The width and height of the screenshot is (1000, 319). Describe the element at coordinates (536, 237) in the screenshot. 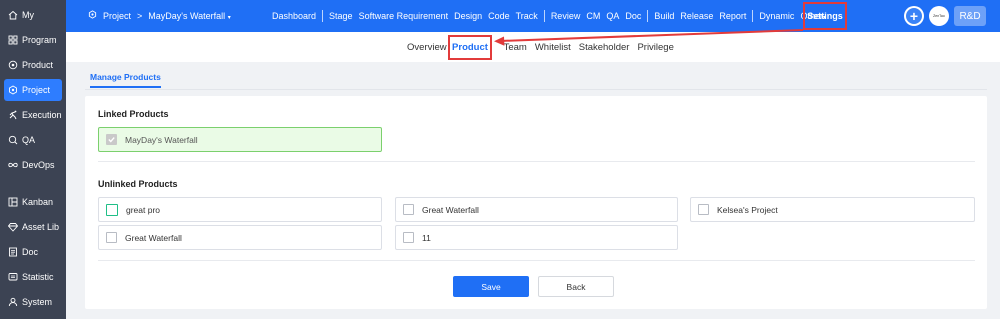

I see `unlinked-product-item: 11` at that location.